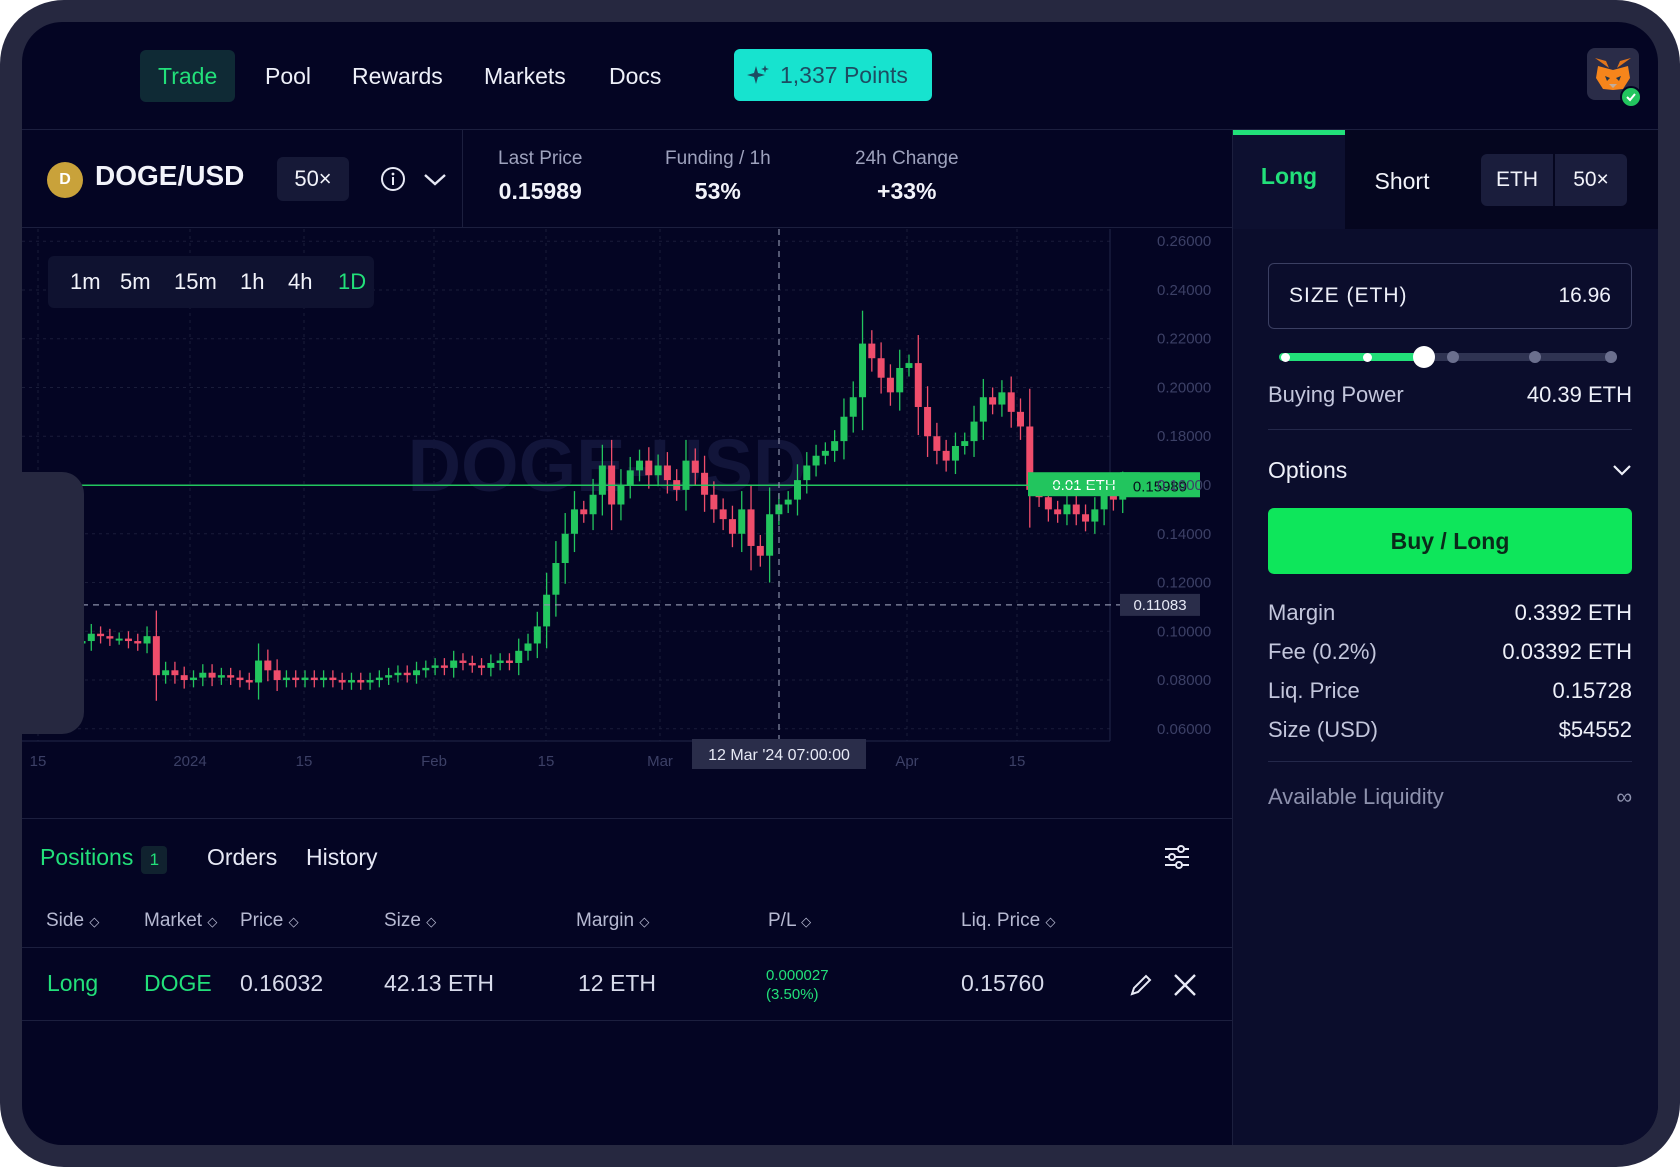 Image resolution: width=1680 pixels, height=1167 pixels. What do you see at coordinates (907, 176) in the screenshot?
I see `stat-24h-change: 24h Change +33%` at bounding box center [907, 176].